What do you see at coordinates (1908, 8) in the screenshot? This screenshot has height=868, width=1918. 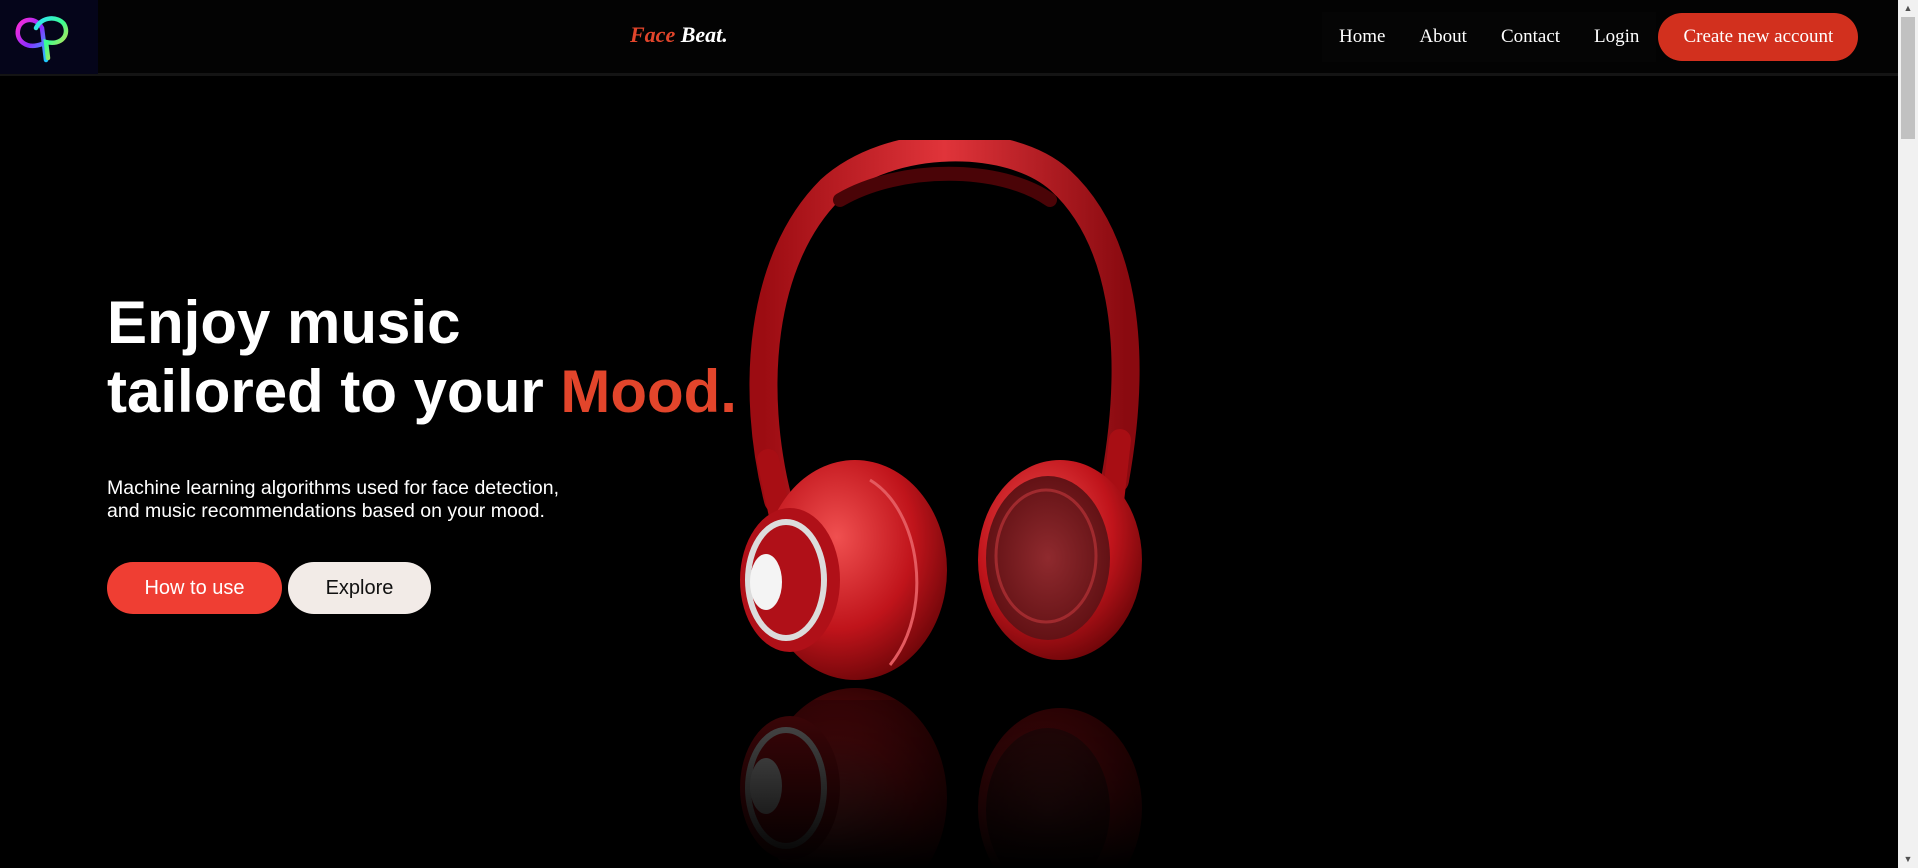 I see `scroll-up-icon: ▲` at bounding box center [1908, 8].